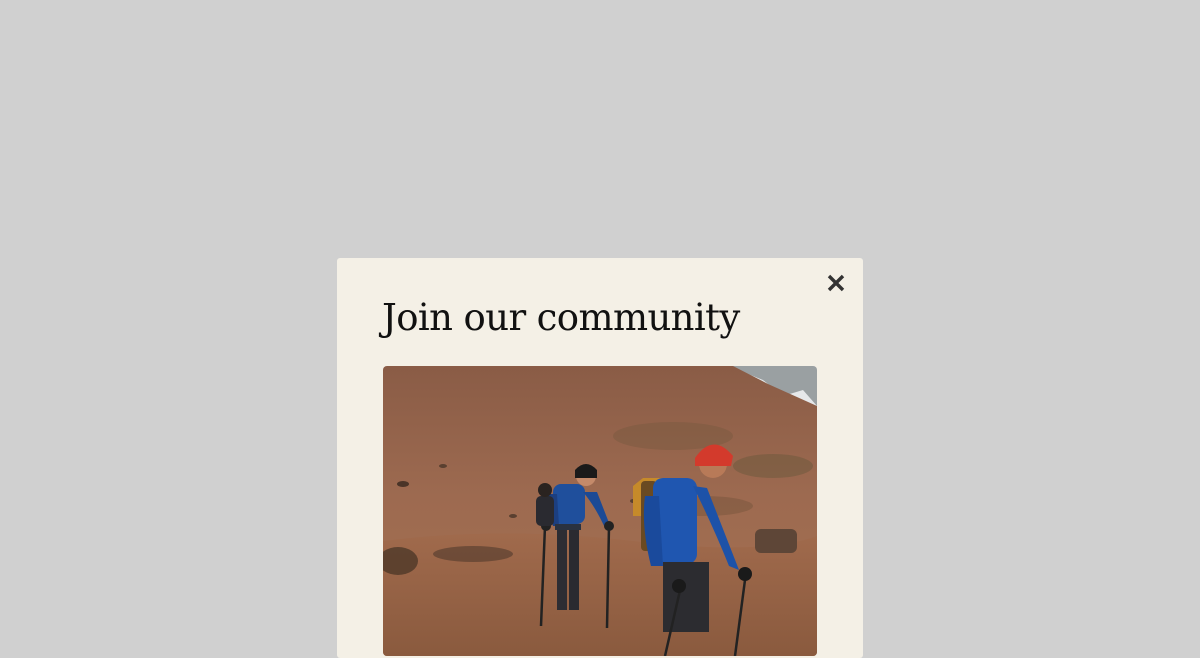 The width and height of the screenshot is (1200, 658). I want to click on modal-title: Join our community, so click(561, 317).